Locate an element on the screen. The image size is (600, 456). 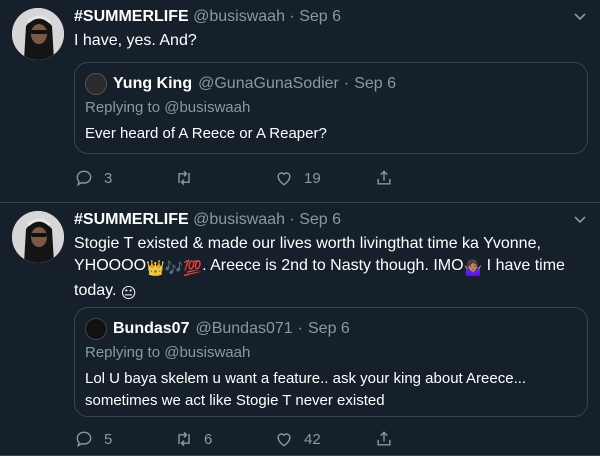
like-count: 19 is located at coordinates (312, 178).